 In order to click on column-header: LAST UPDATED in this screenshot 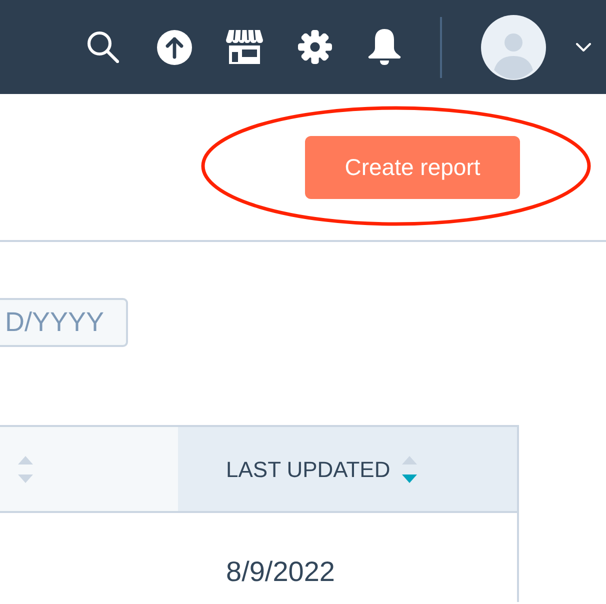, I will do `click(347, 469)`.